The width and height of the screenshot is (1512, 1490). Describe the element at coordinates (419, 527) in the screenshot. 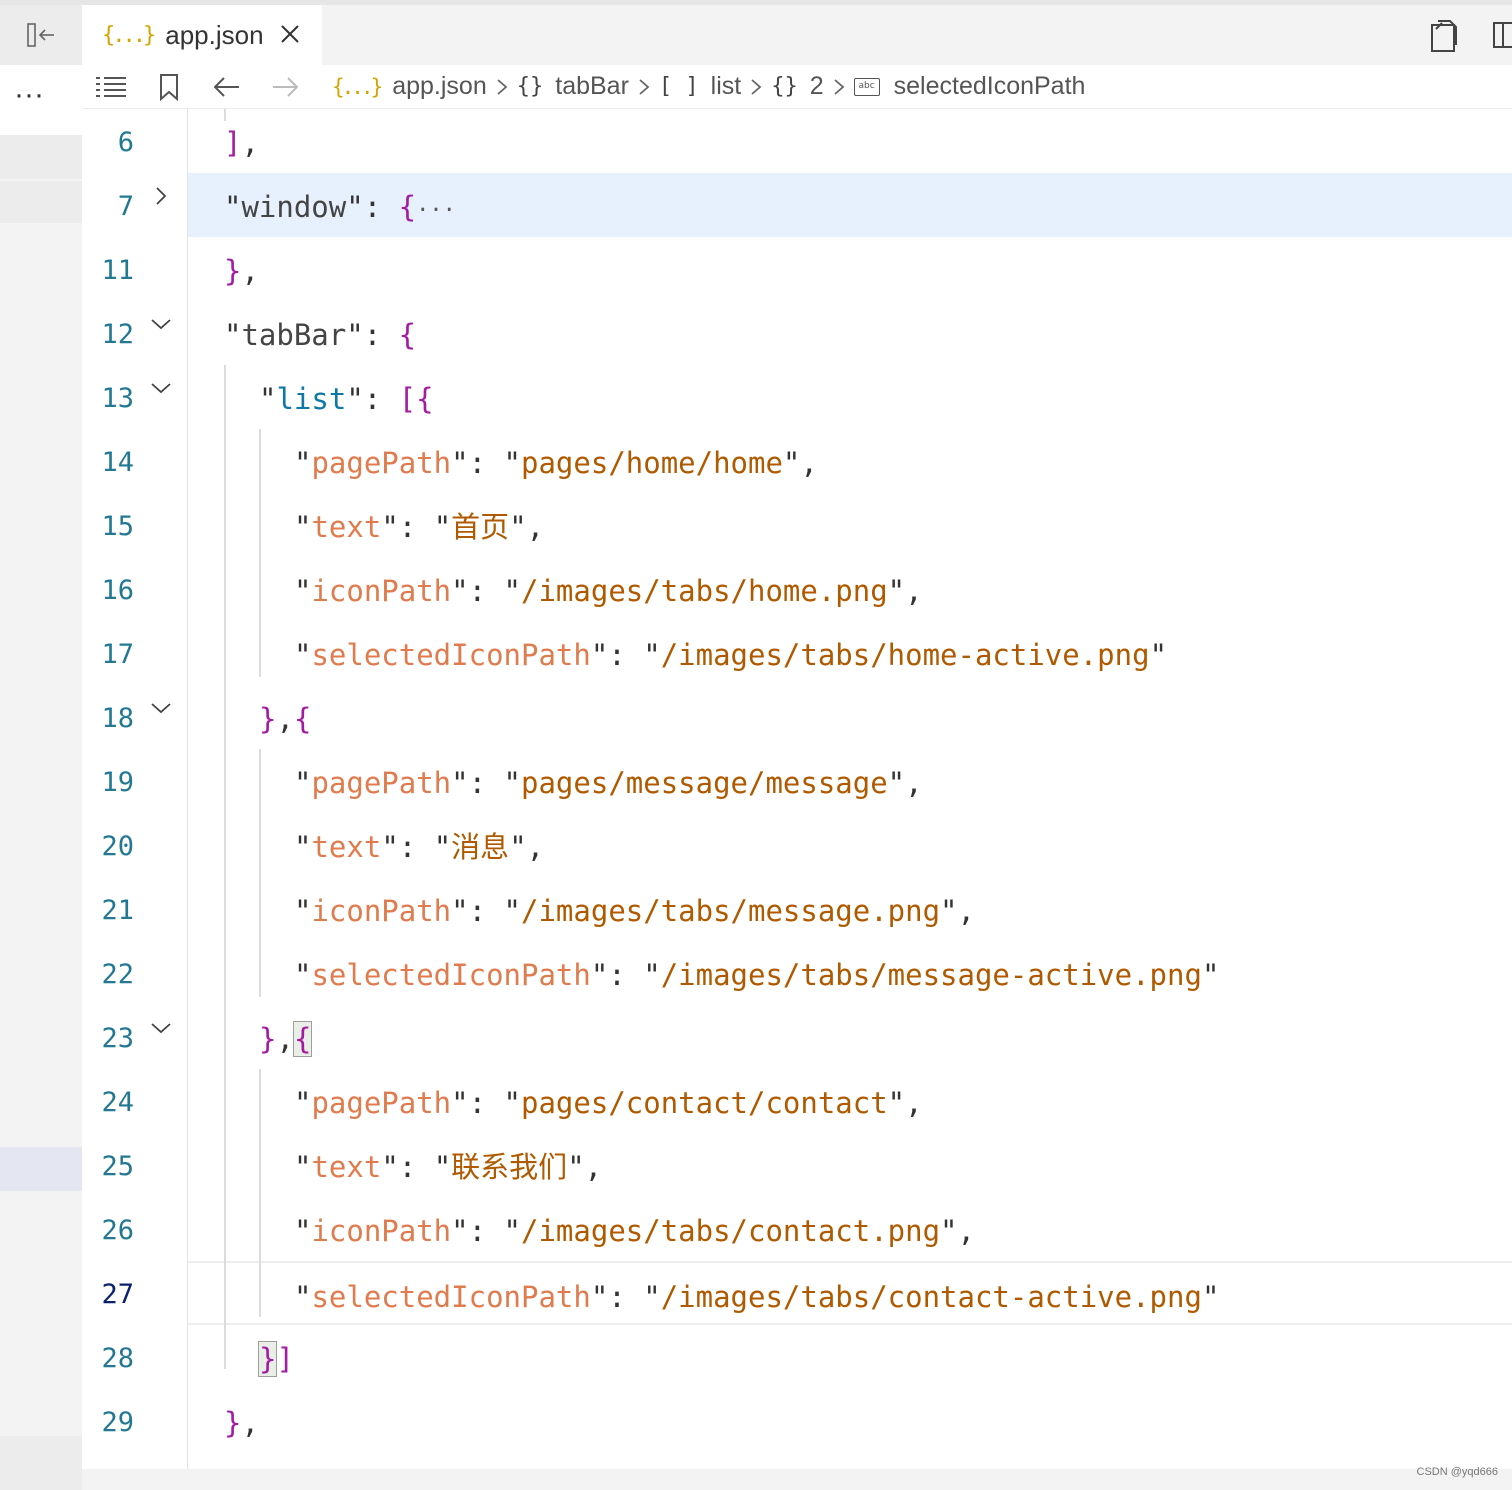

I see `code-text: "text": "首页",` at that location.